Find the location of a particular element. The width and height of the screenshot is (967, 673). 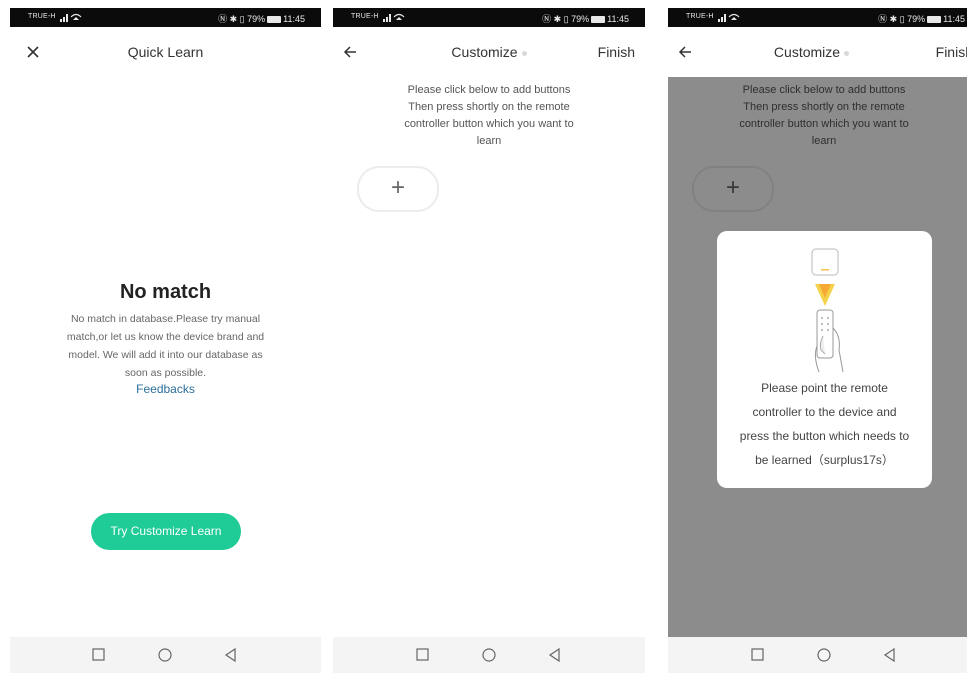

remote-pointing-icon is located at coordinates (825, 311).